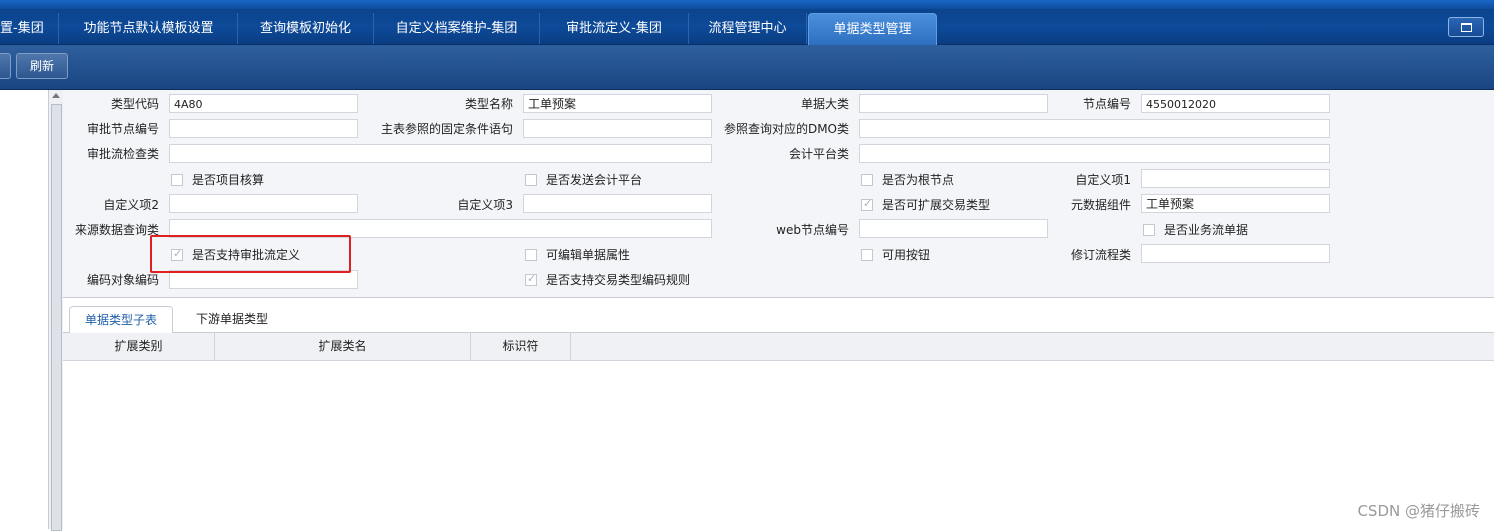 The width and height of the screenshot is (1494, 531). I want to click on tab-approve-flow-def: 审批流定义-集团, so click(614, 28).